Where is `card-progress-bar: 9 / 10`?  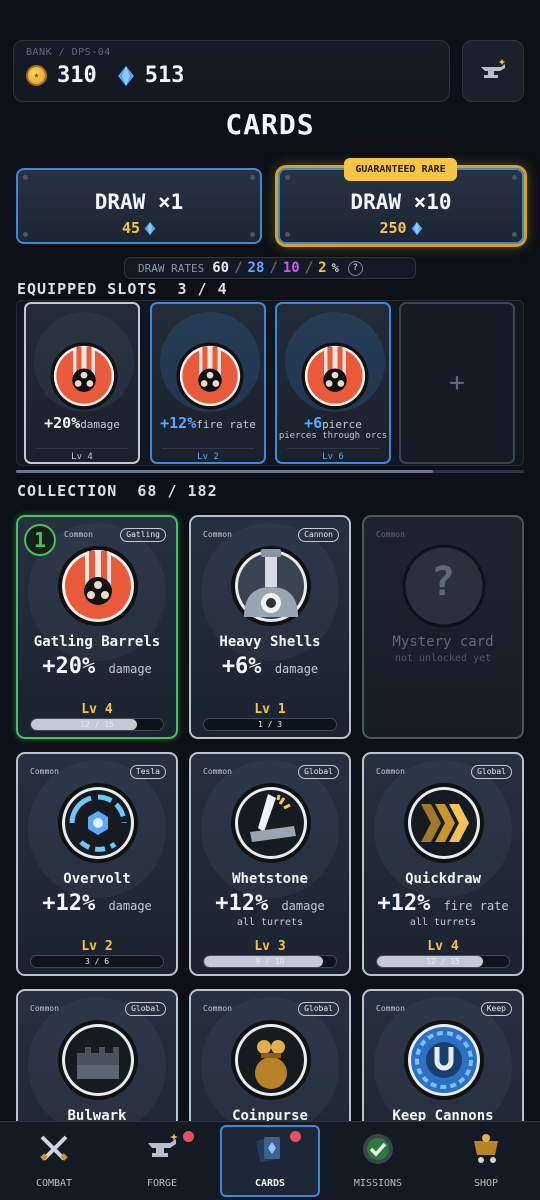
card-progress-bar: 9 / 10 is located at coordinates (270, 961).